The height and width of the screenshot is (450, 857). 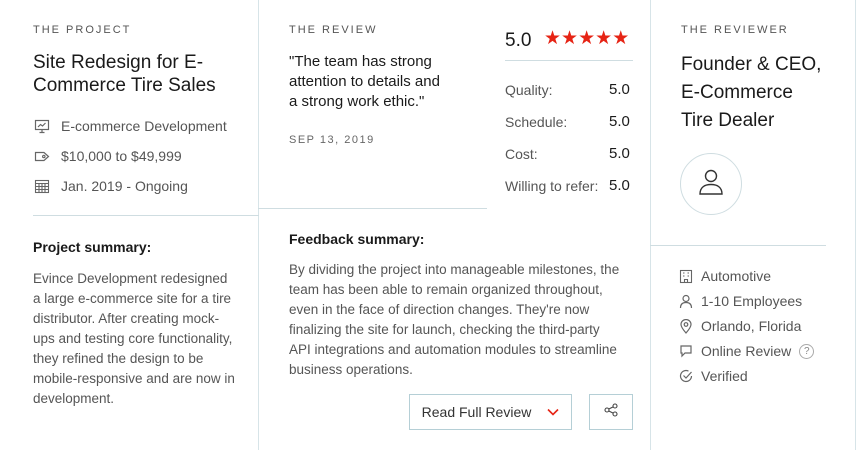 I want to click on review-divider, so click(x=372, y=208).